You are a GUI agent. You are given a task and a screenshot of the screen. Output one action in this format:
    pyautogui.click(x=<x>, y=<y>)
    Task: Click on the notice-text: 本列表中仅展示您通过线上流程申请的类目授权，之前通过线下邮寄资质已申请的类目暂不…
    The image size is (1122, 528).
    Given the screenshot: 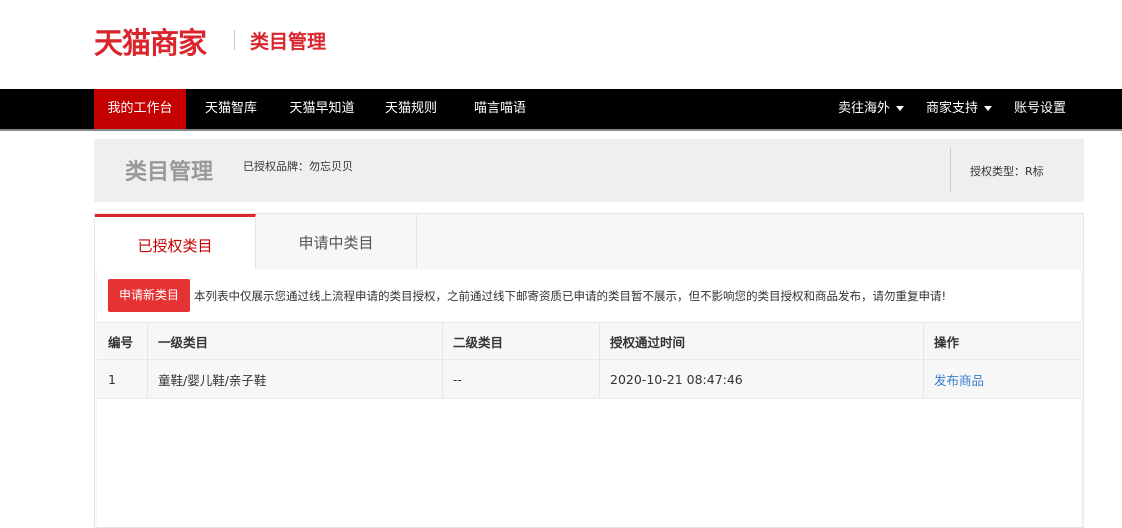 What is the action you would take?
    pyautogui.click(x=570, y=296)
    